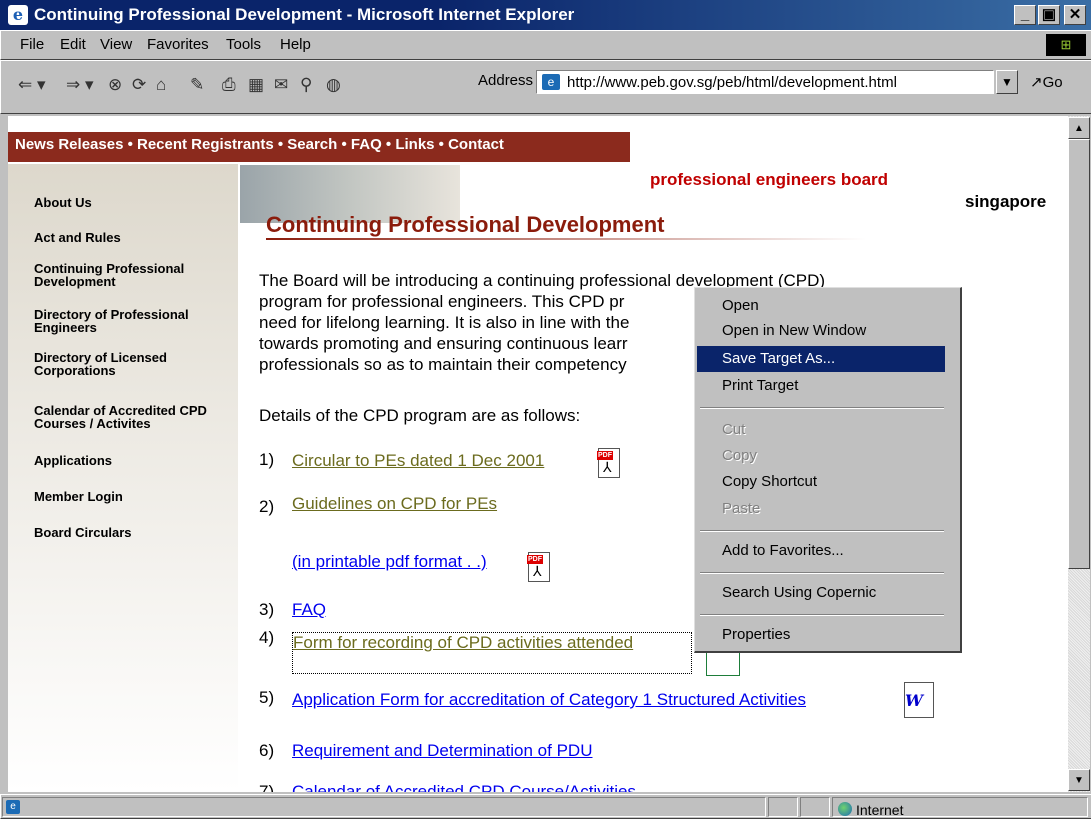 The image size is (1091, 819). I want to click on page-status-icon: e, so click(13, 807).